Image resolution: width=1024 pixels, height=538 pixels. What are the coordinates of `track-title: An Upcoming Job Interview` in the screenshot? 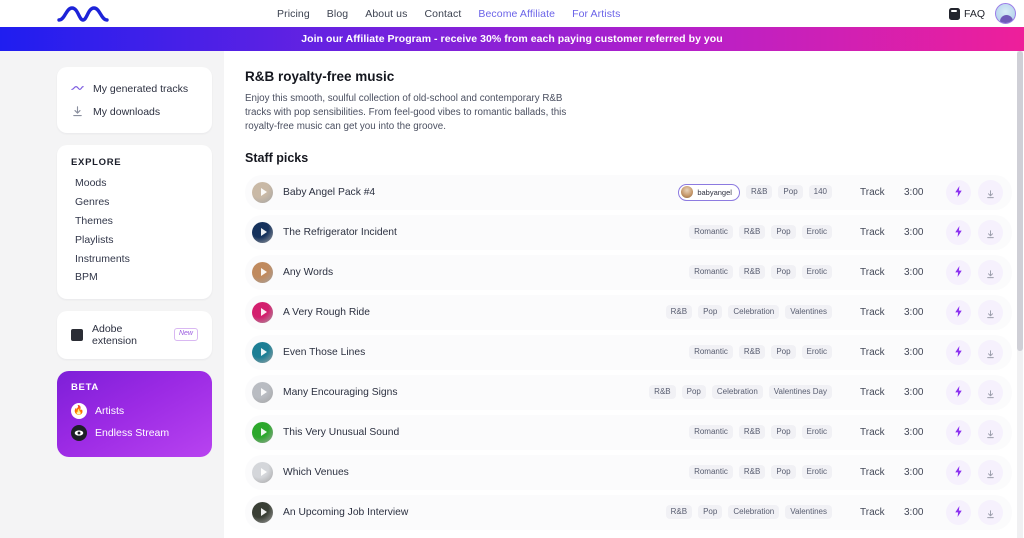 It's located at (345, 512).